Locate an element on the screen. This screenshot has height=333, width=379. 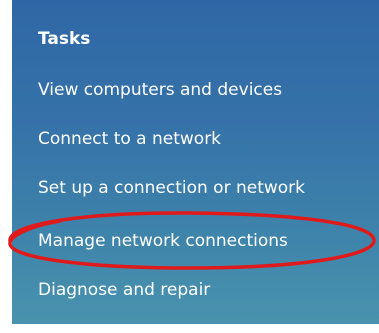
tasks-heading: Tasks is located at coordinates (64, 39).